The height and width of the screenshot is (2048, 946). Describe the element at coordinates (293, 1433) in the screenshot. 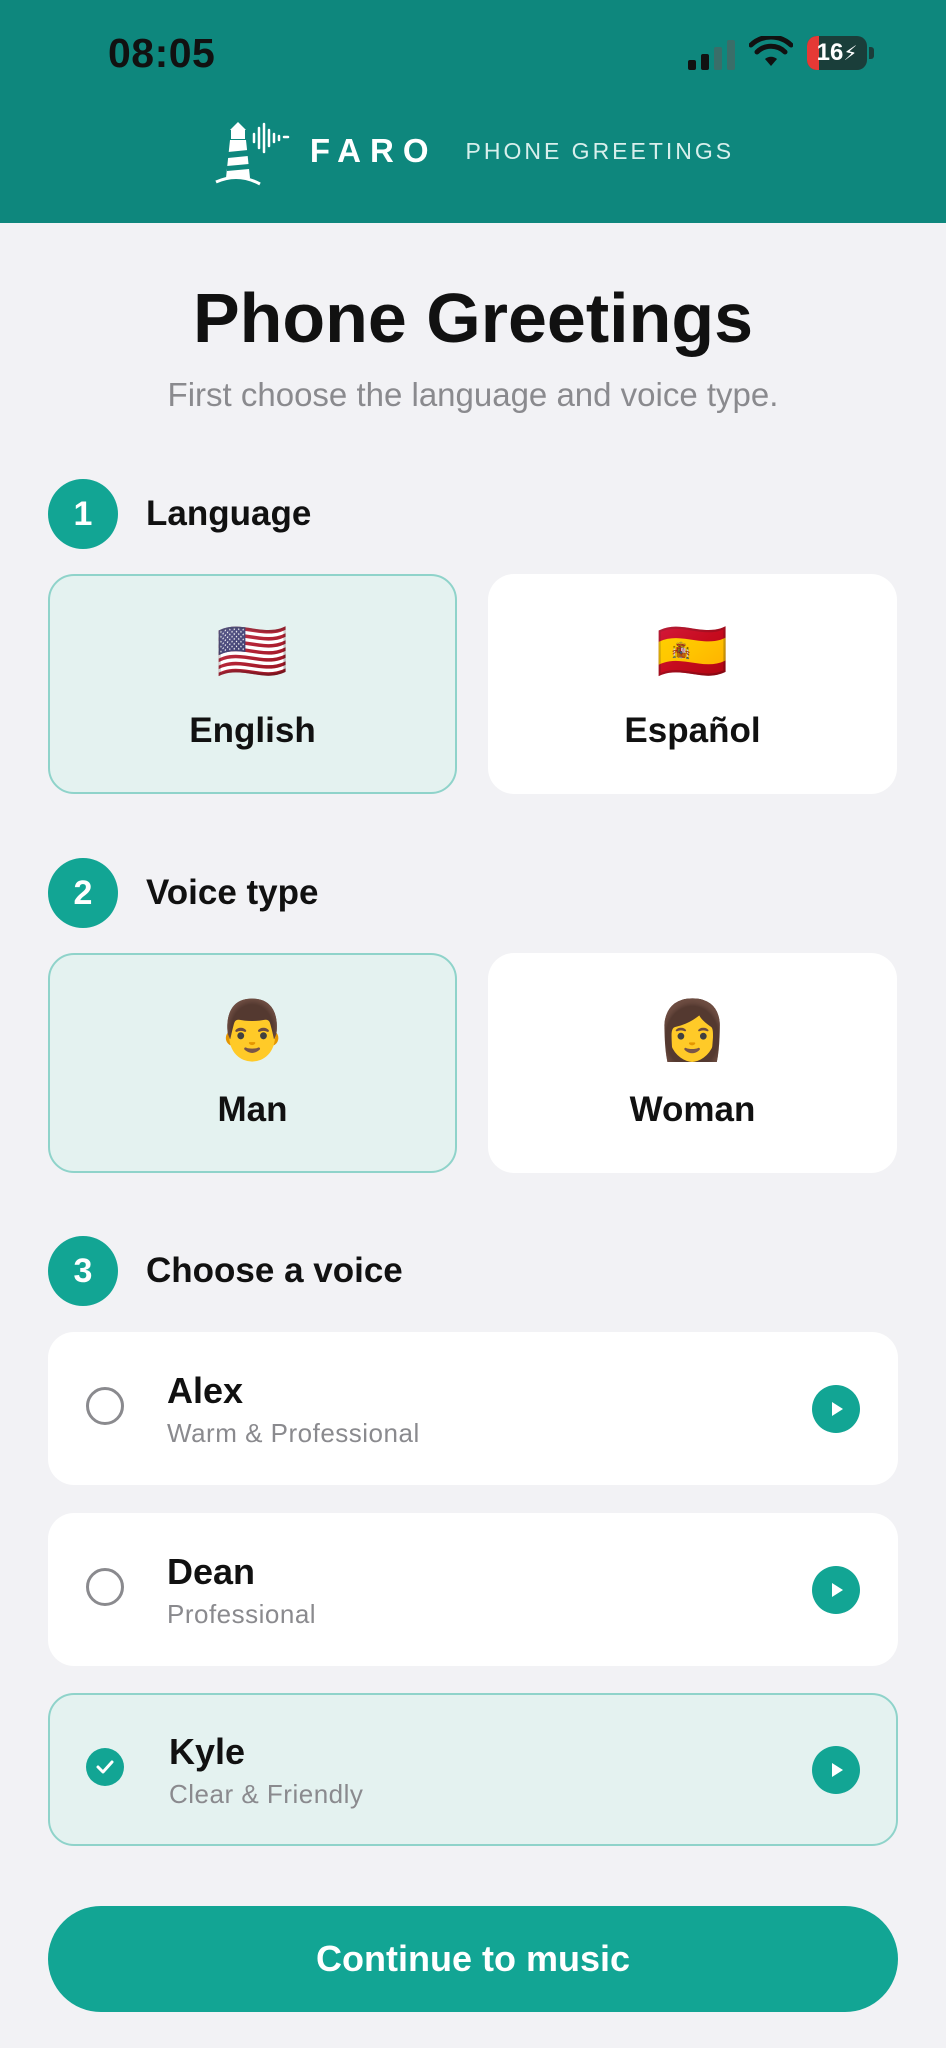

I see `voice-description: Warm & Professional` at that location.